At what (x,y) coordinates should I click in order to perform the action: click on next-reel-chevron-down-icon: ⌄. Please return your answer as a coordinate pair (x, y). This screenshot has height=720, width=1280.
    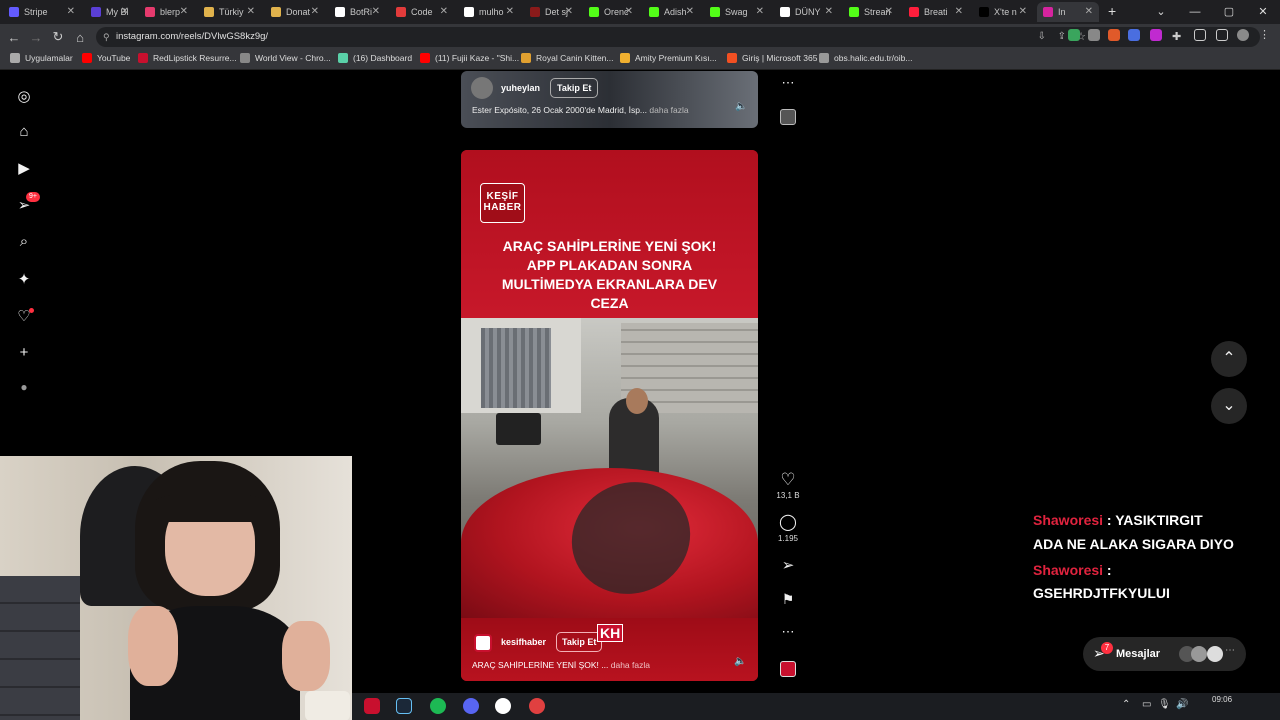
    Looking at the image, I should click on (1229, 406).